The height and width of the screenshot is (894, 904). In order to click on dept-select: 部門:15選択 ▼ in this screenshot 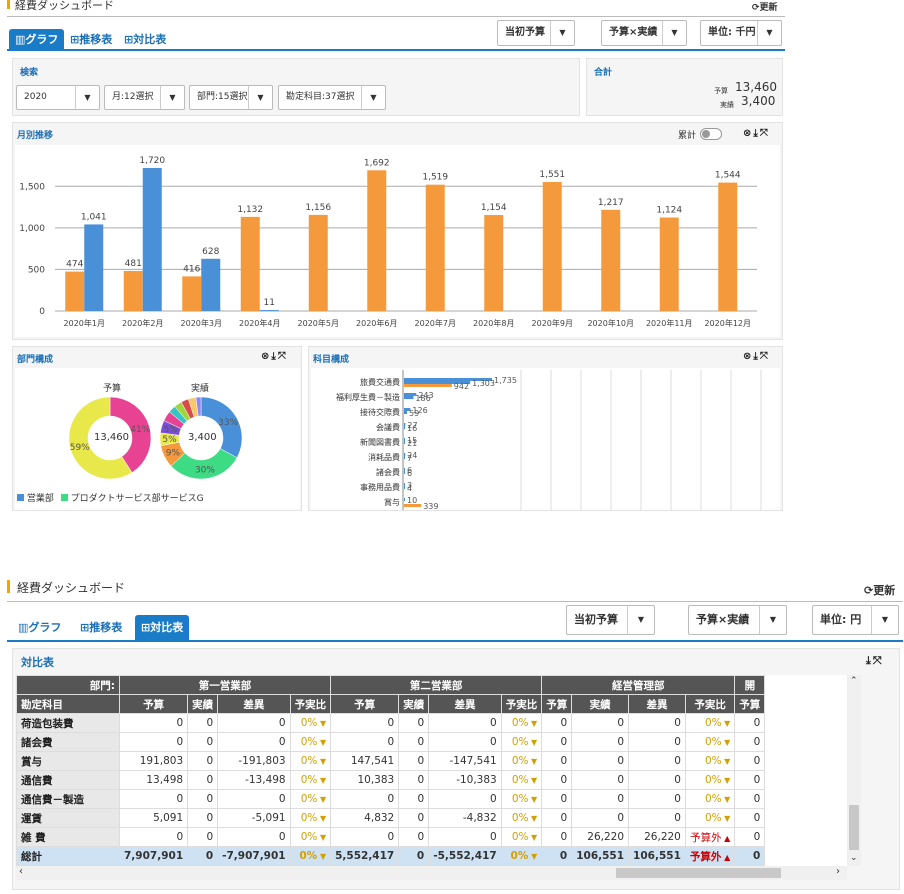, I will do `click(231, 97)`.